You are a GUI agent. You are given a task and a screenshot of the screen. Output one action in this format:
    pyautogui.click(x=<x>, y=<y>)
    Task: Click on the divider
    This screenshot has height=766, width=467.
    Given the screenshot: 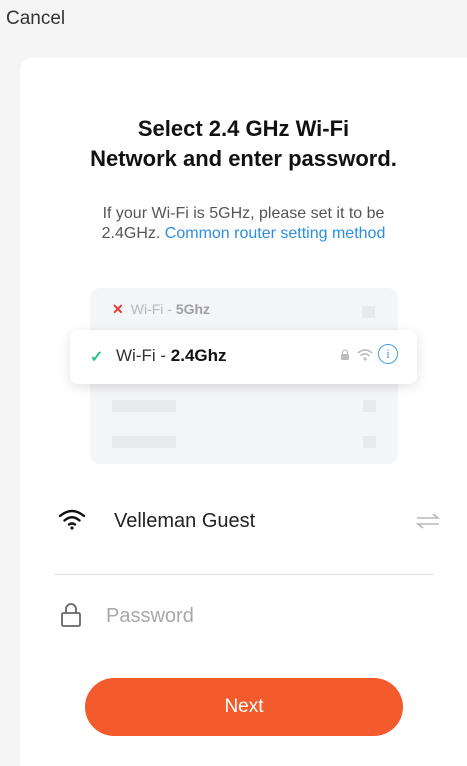 What is the action you would take?
    pyautogui.click(x=244, y=574)
    